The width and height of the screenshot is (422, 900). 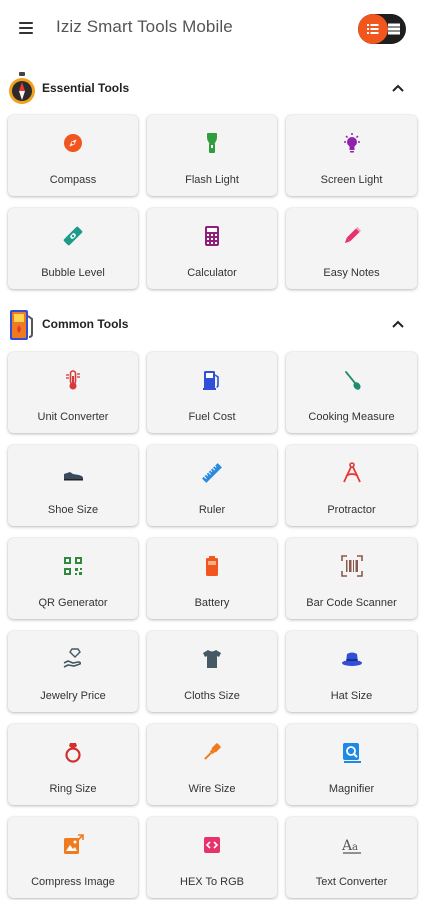 I want to click on barcode-scanner-icon, so click(x=351, y=566).